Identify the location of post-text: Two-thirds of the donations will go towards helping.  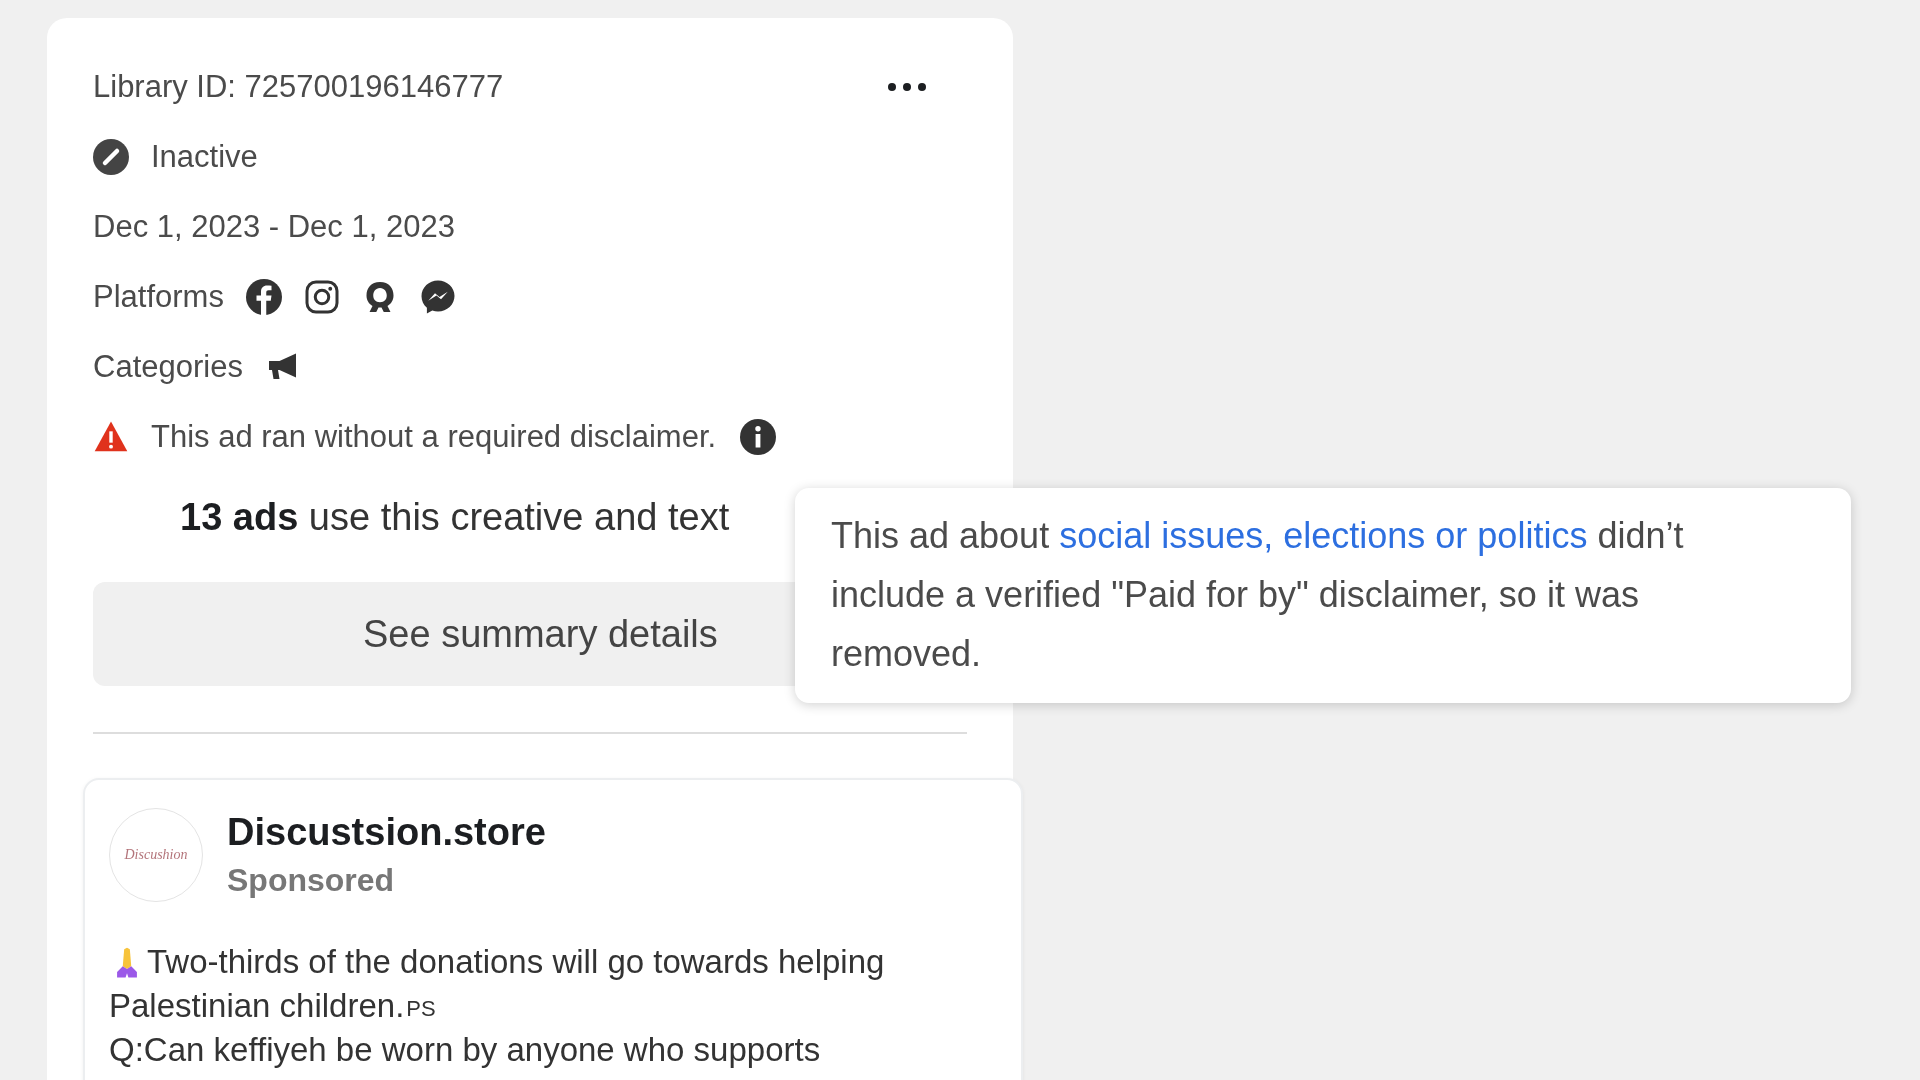
(516, 962).